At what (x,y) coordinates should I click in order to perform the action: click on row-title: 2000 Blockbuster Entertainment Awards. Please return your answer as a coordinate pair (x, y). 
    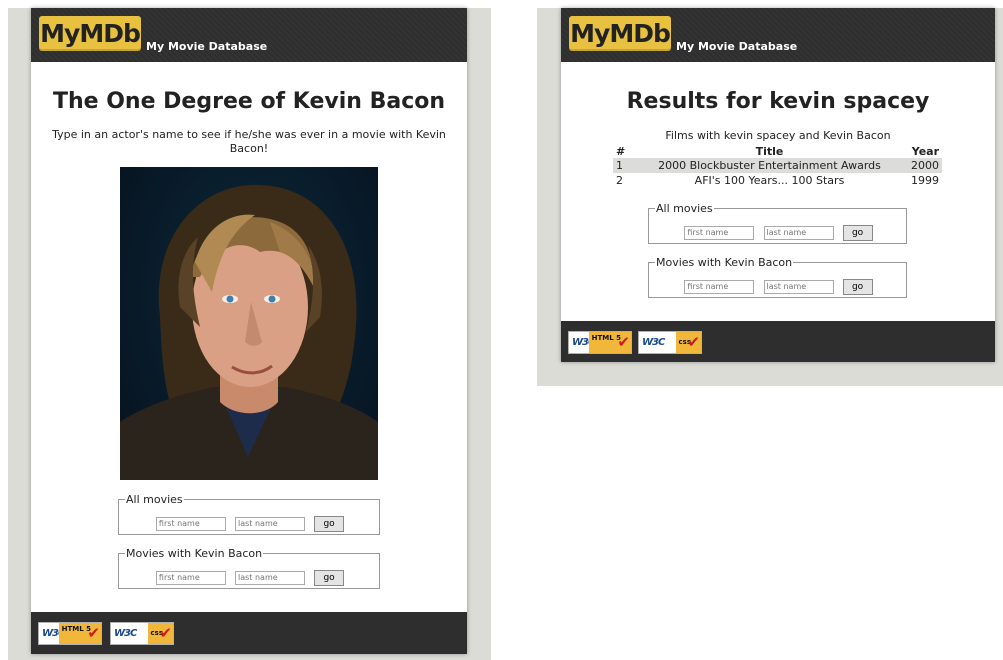
    Looking at the image, I should click on (769, 165).